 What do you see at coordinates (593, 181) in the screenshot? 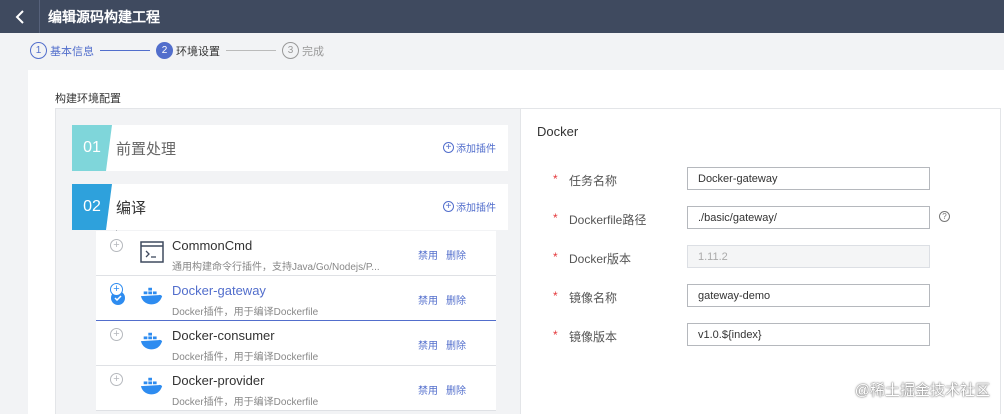
I see `field-label: 任务名称` at bounding box center [593, 181].